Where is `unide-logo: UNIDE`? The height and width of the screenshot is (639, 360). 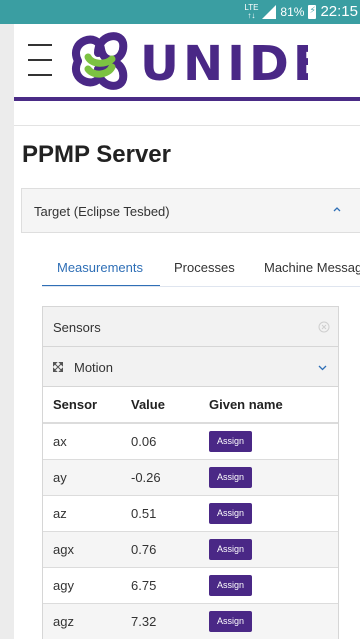
unide-logo: UNIDE is located at coordinates (190, 61).